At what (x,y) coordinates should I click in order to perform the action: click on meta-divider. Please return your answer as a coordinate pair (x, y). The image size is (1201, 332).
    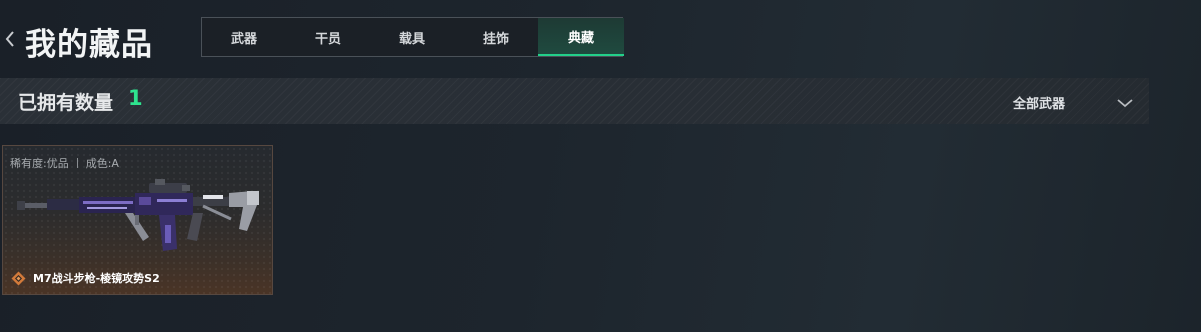
    Looking at the image, I should click on (77, 163).